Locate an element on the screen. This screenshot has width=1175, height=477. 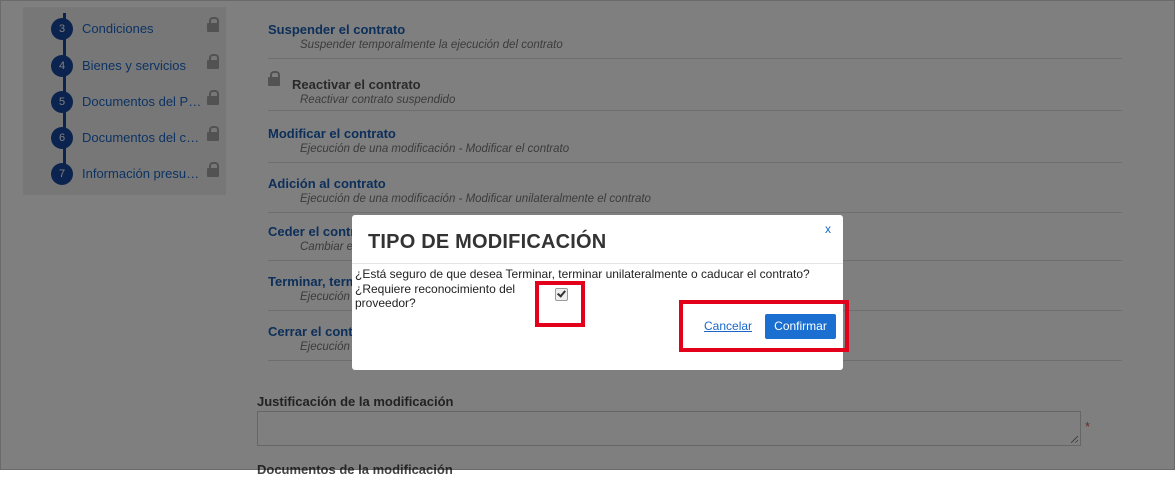
dialog-title: TIPO DE MODIFICACIÓN is located at coordinates (487, 242).